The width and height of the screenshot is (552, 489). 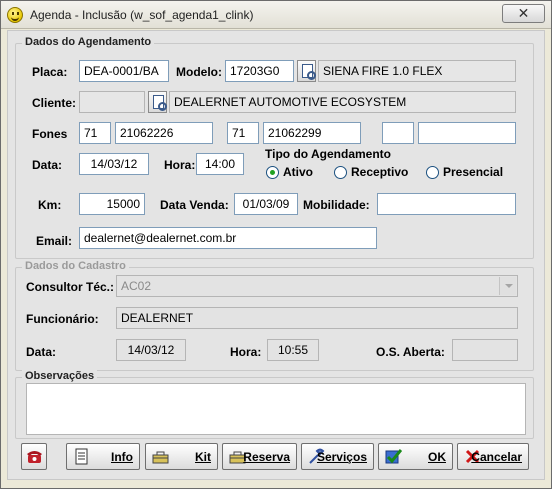 I want to click on servicos-button: Serviços, so click(x=337, y=456).